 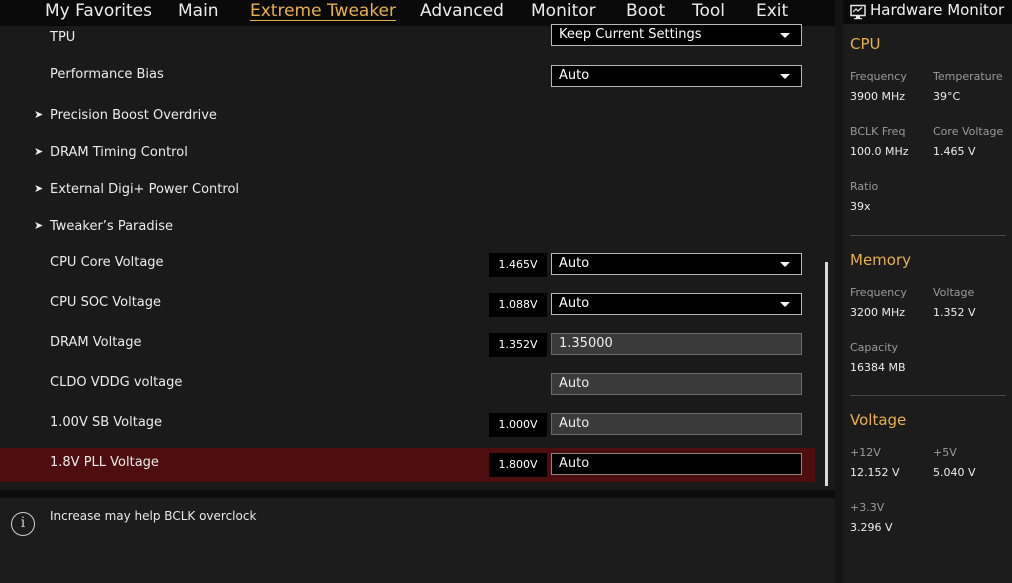 What do you see at coordinates (407, 118) in the screenshot?
I see `submenu-precision-boost-overdrive: ➤ Precision Boost Overdrive` at bounding box center [407, 118].